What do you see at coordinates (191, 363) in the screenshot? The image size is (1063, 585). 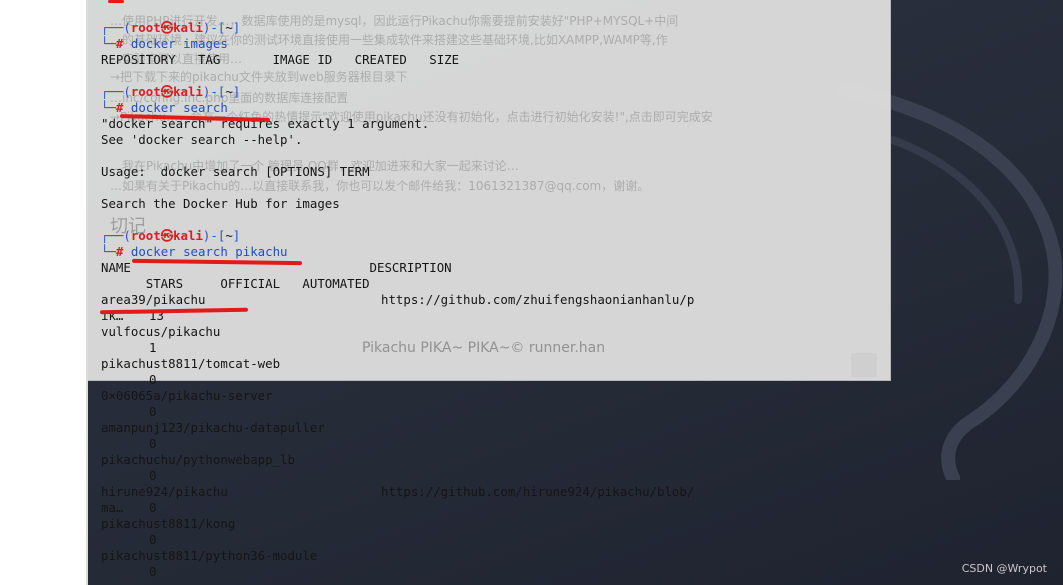 I see `result-name: pikachust8811/tomcat-web` at bounding box center [191, 363].